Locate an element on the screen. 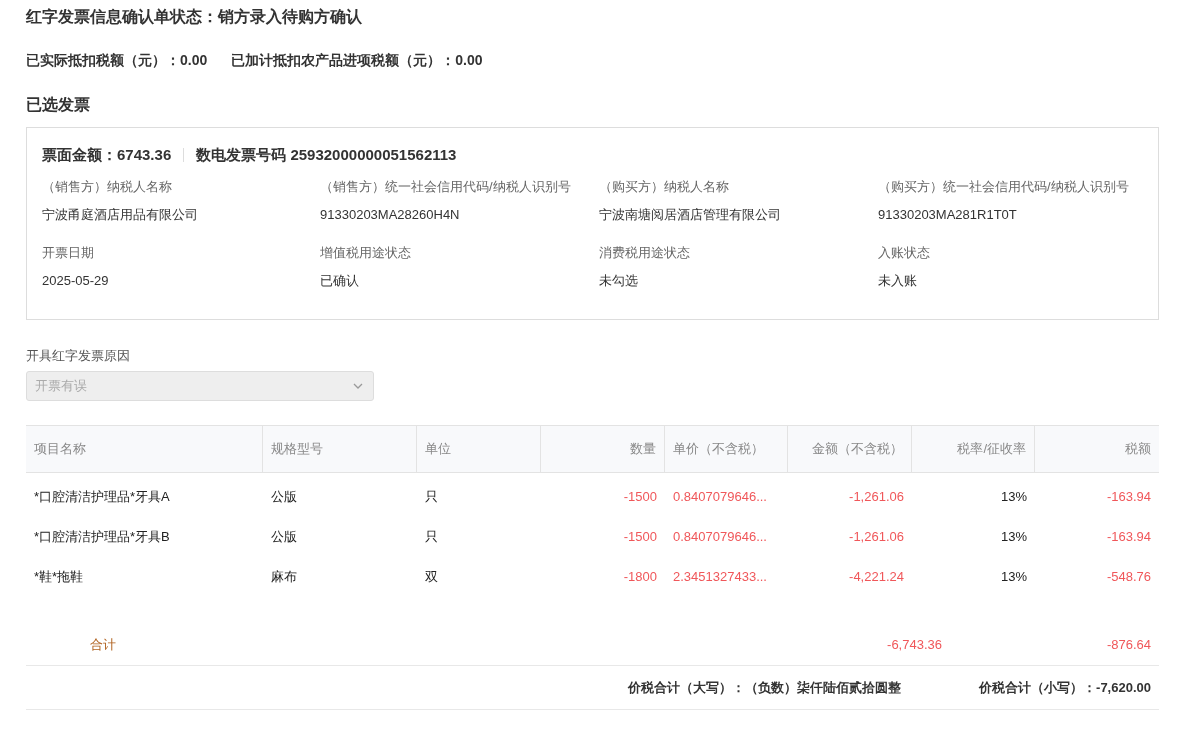 This screenshot has width=1186, height=732. field-label: 入账状态 is located at coordinates (904, 253).